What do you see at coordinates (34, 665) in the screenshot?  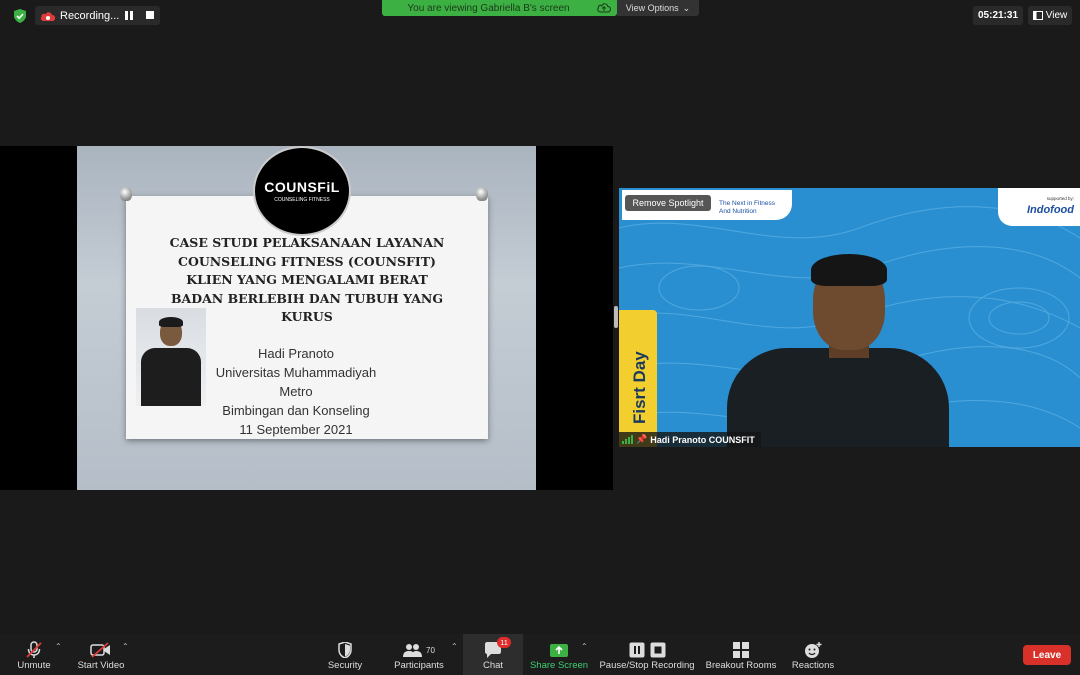 I see `unmute-label: Unmute` at bounding box center [34, 665].